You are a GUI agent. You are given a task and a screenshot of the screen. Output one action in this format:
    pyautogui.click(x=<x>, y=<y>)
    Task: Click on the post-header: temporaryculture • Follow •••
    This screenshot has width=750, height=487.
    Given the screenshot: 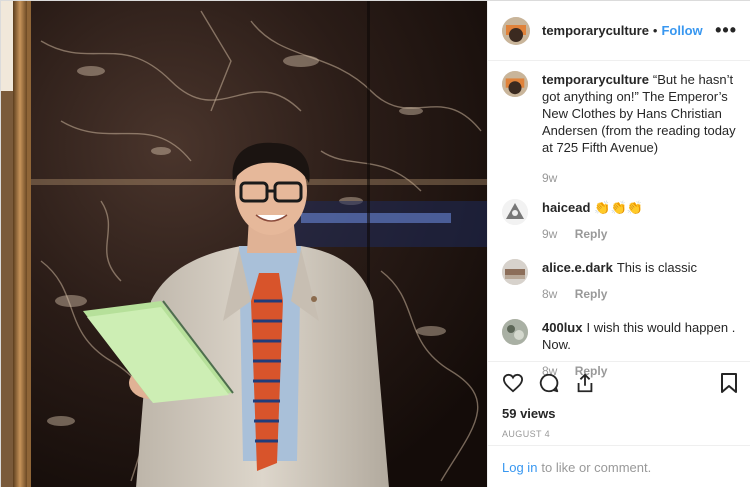 What is the action you would take?
    pyautogui.click(x=619, y=31)
    